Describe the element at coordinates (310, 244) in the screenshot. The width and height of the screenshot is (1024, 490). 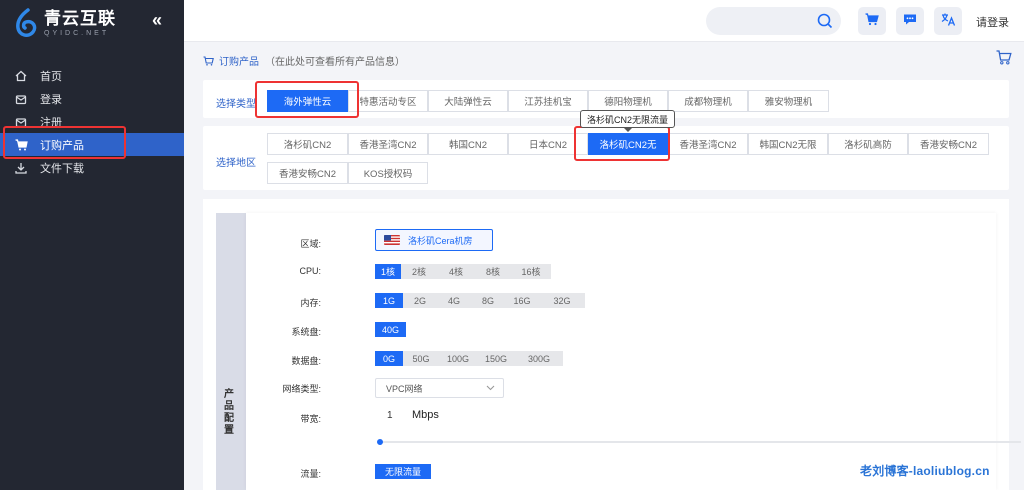
I see `region-field-label: 区域:` at that location.